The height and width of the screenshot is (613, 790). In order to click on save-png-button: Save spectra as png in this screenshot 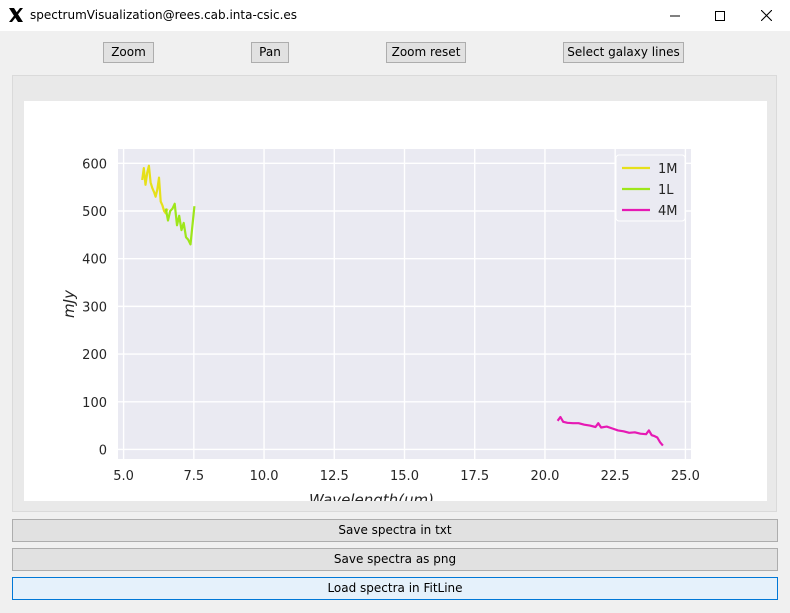, I will do `click(395, 559)`.